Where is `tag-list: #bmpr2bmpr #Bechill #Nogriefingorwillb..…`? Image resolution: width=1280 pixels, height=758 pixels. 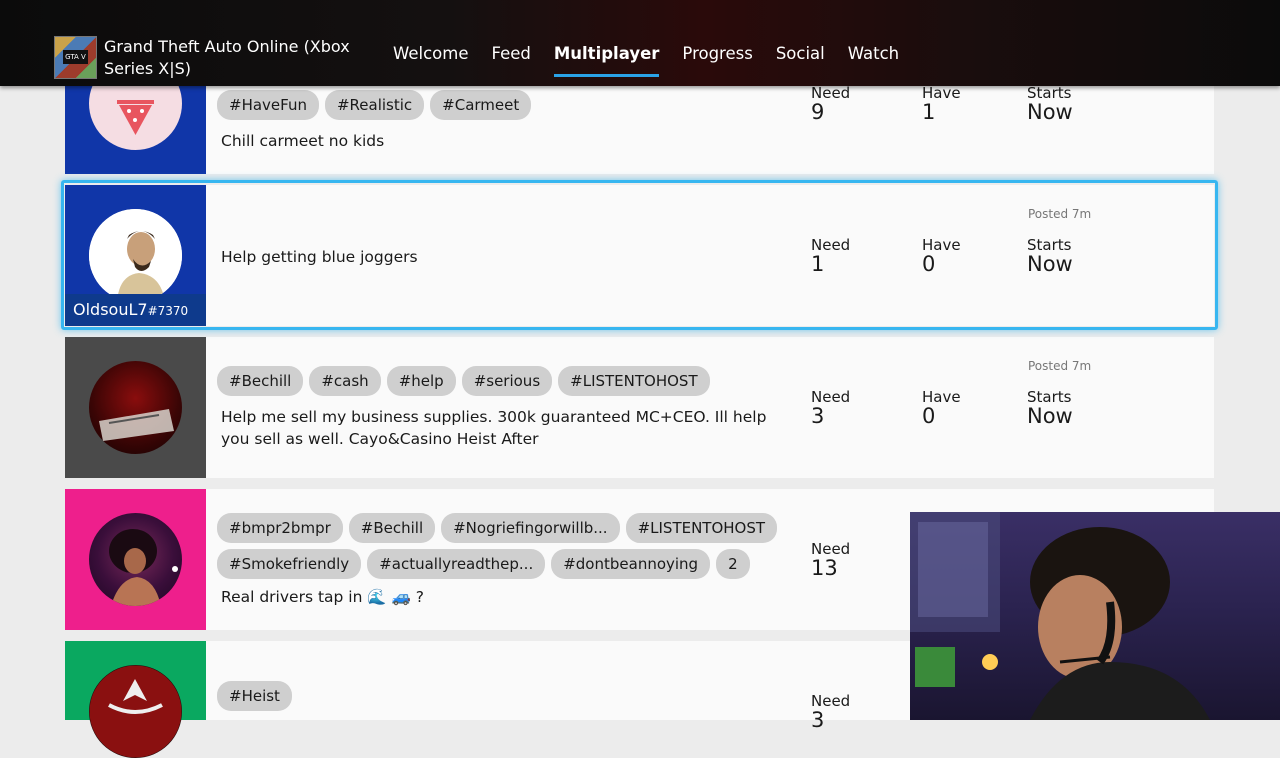
tag-list: #bmpr2bmpr #Bechill #Nogriefingorwillb..… is located at coordinates (507, 546).